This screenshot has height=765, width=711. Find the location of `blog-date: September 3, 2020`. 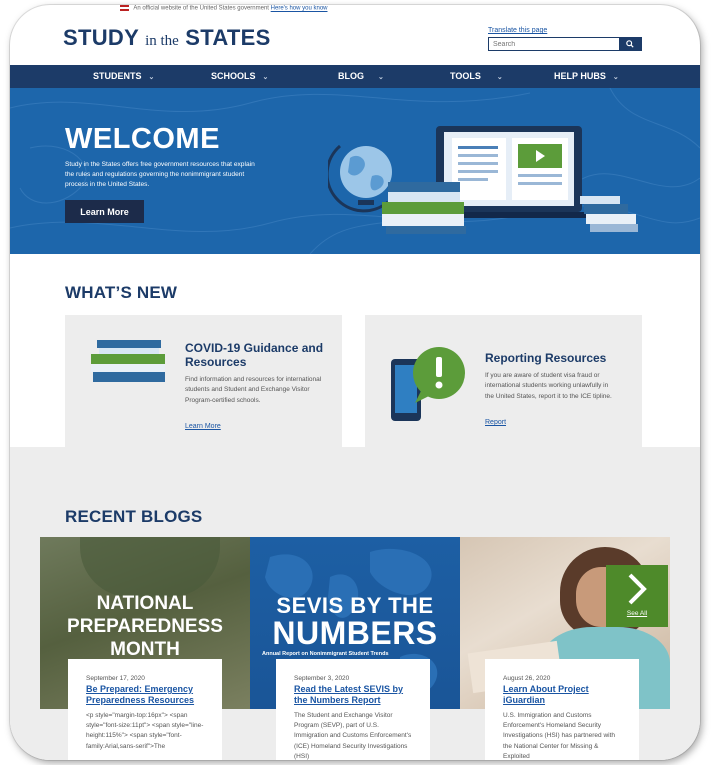

blog-date: September 3, 2020 is located at coordinates (322, 678).